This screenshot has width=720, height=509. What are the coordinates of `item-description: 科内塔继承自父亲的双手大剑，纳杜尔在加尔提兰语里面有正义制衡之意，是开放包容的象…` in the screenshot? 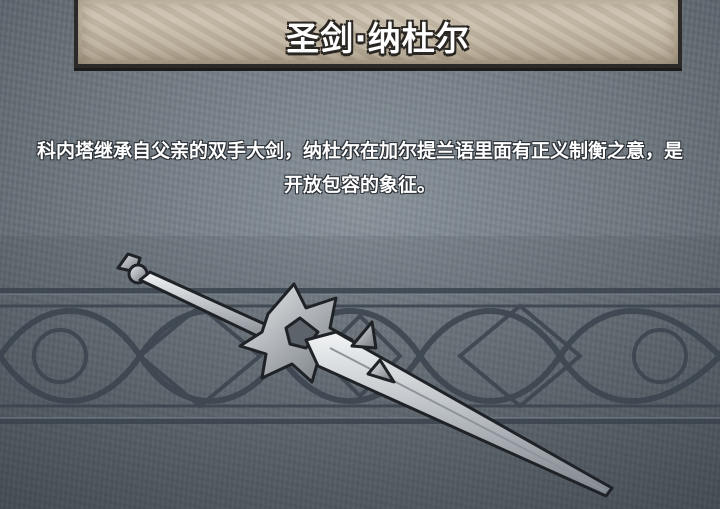 It's located at (359, 168).